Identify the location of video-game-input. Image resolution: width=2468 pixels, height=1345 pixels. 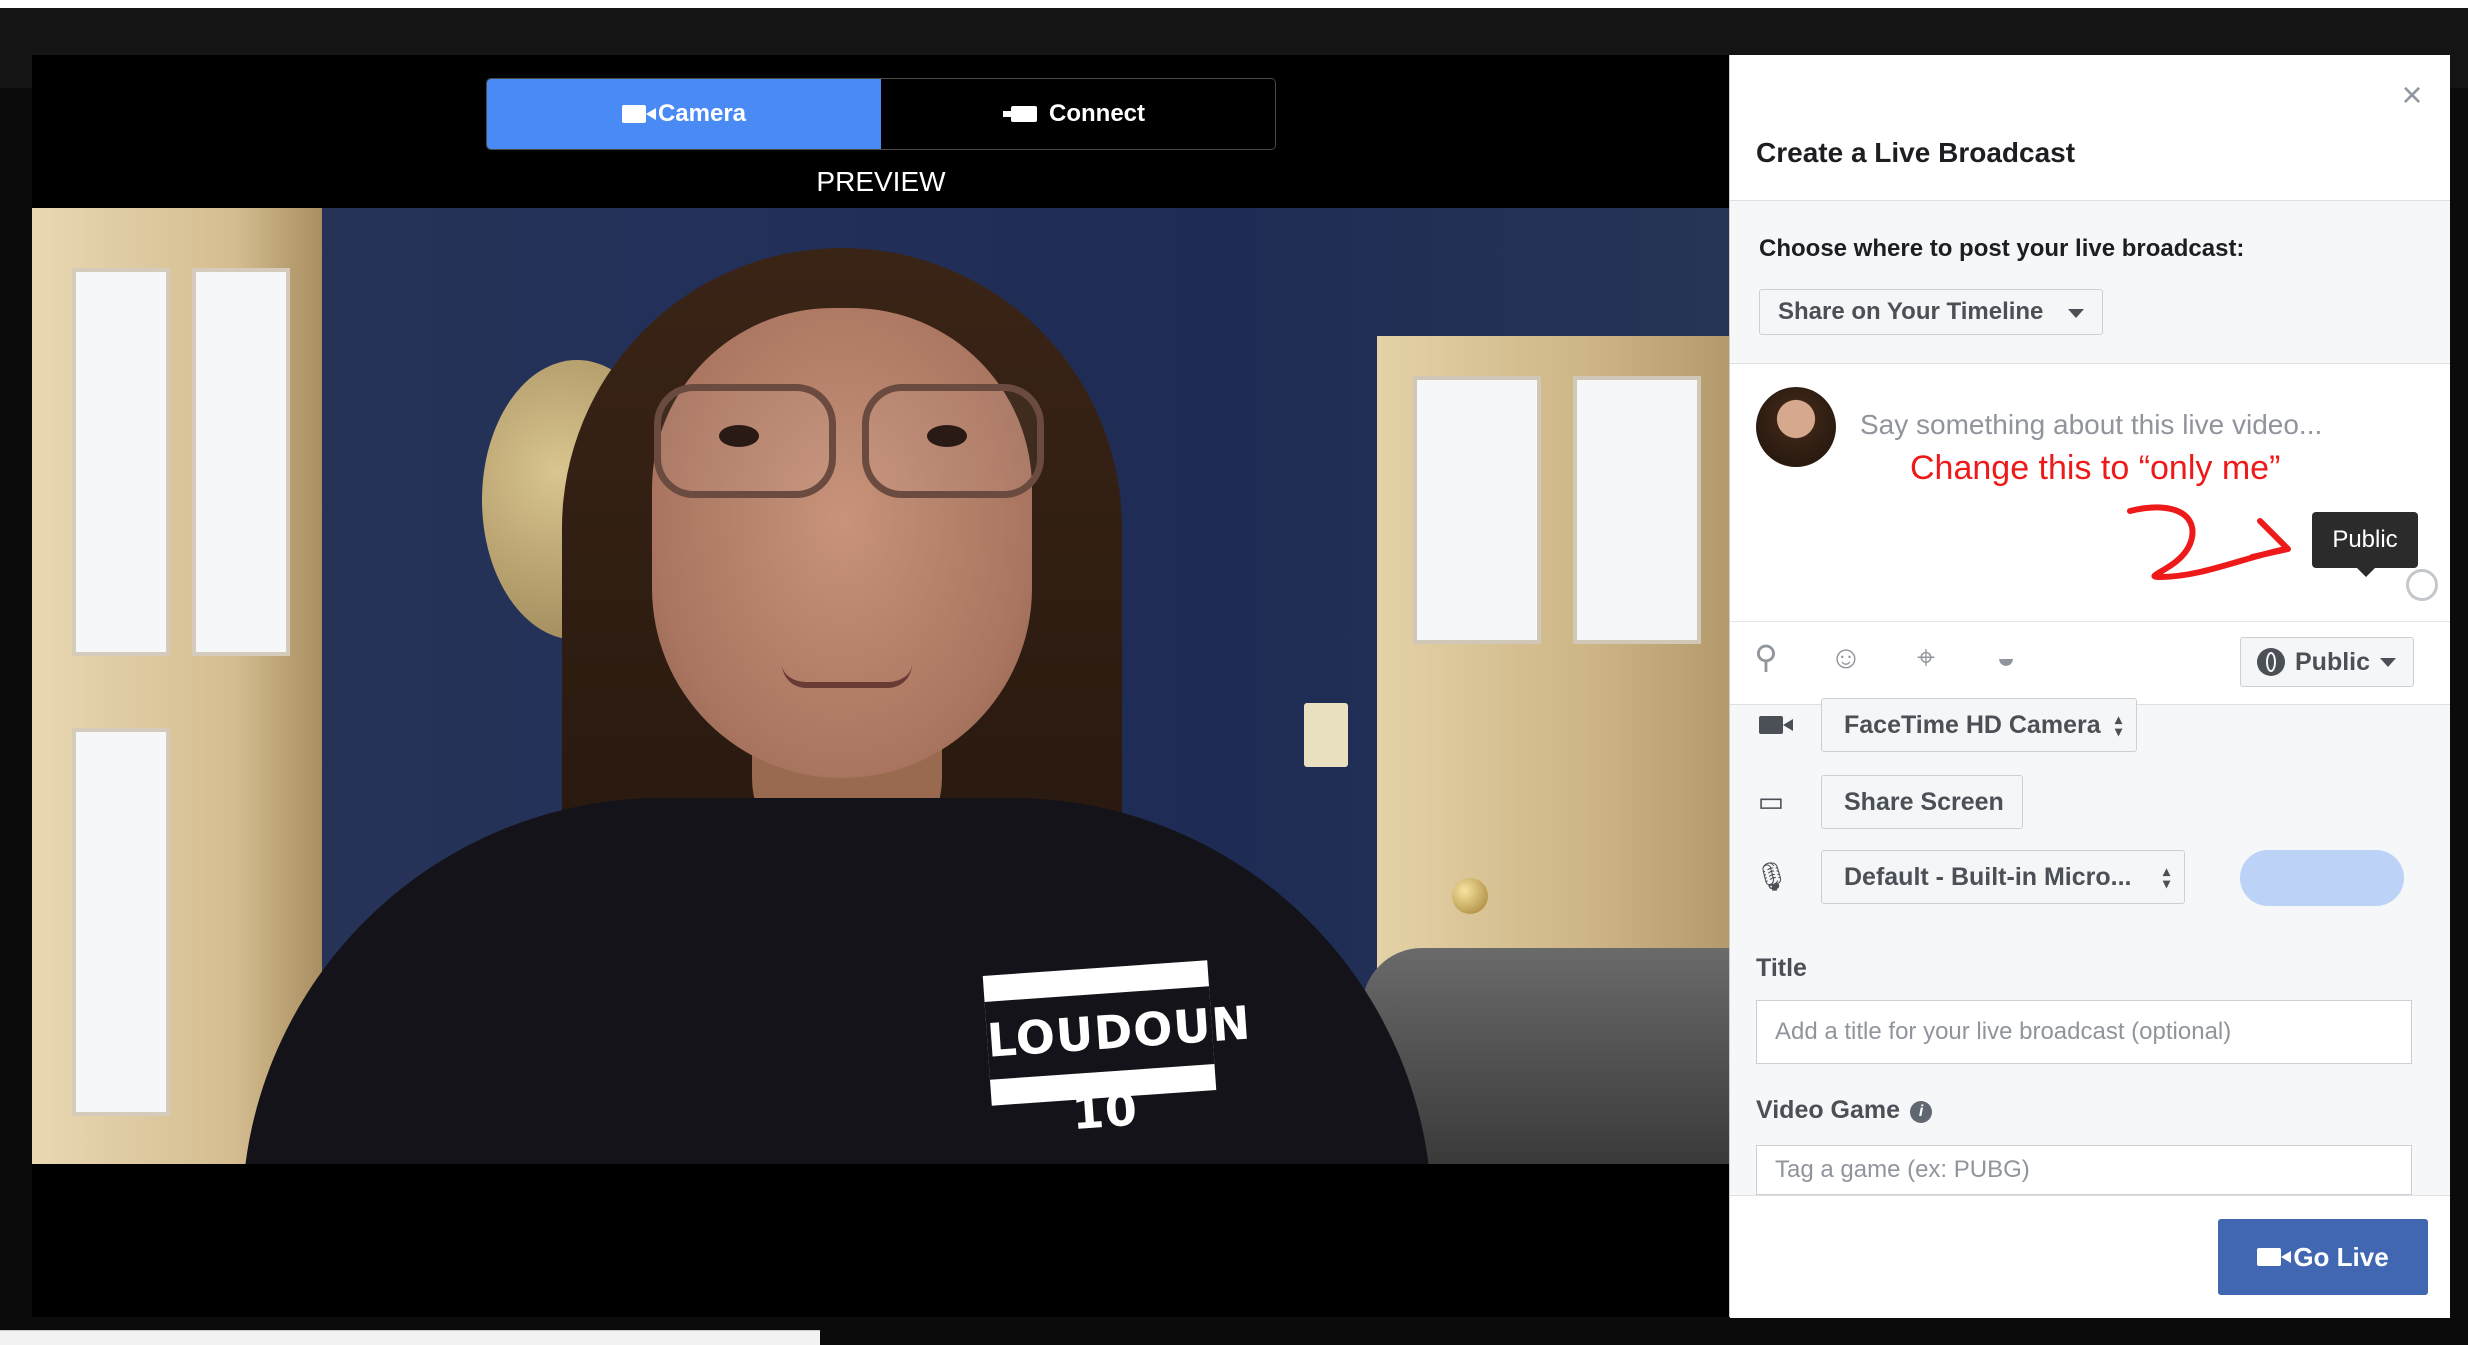
(2084, 1170).